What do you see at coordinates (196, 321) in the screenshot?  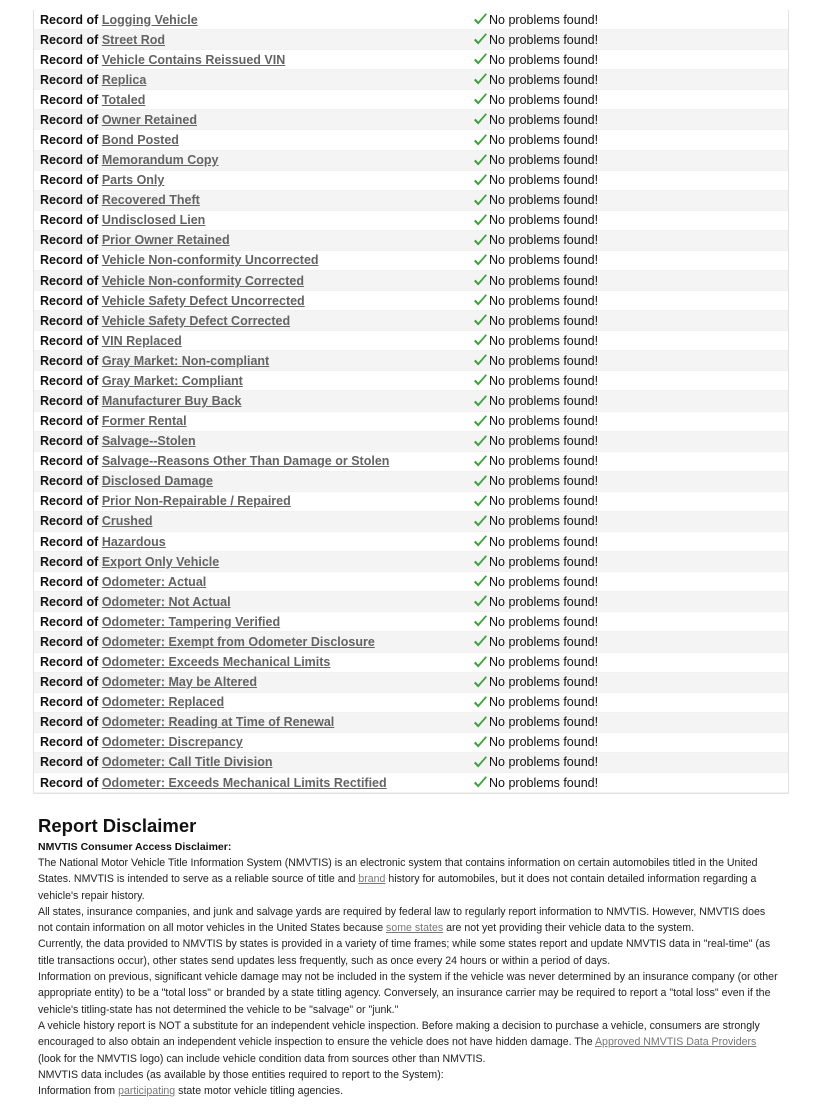 I see `record-type-link: Vehicle Safety Defect Corrected` at bounding box center [196, 321].